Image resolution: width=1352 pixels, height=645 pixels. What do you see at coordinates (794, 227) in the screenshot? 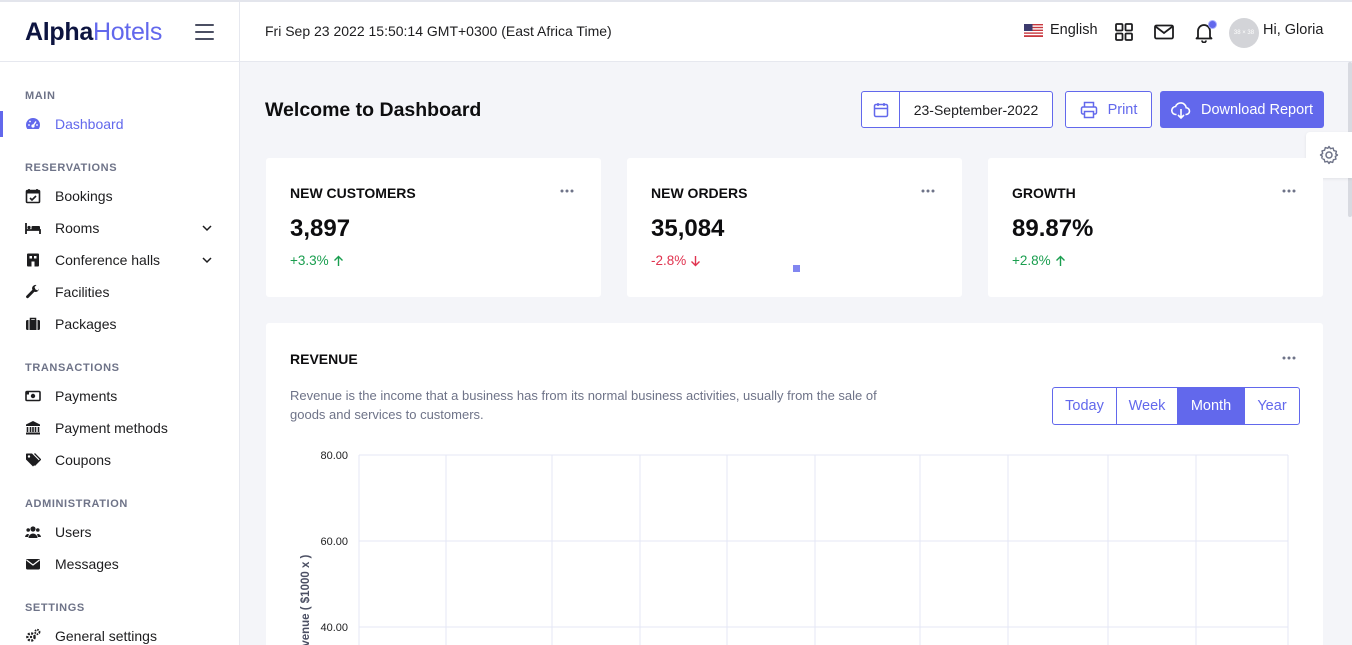
I see `stat-card-new-orders: NEW ORDERS 35,084 -2.8%` at bounding box center [794, 227].